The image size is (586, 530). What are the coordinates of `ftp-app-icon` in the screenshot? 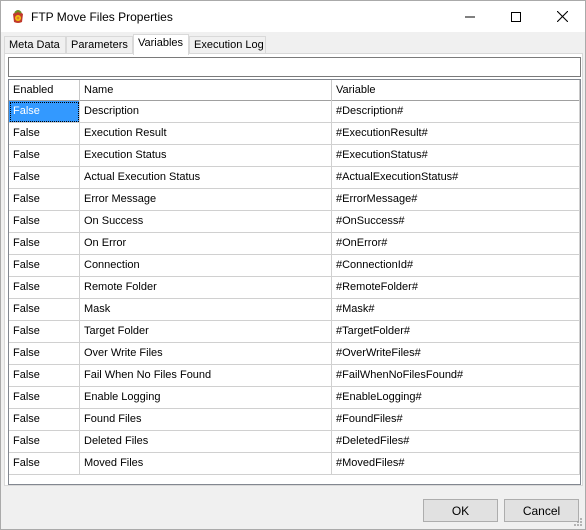 It's located at (18, 16).